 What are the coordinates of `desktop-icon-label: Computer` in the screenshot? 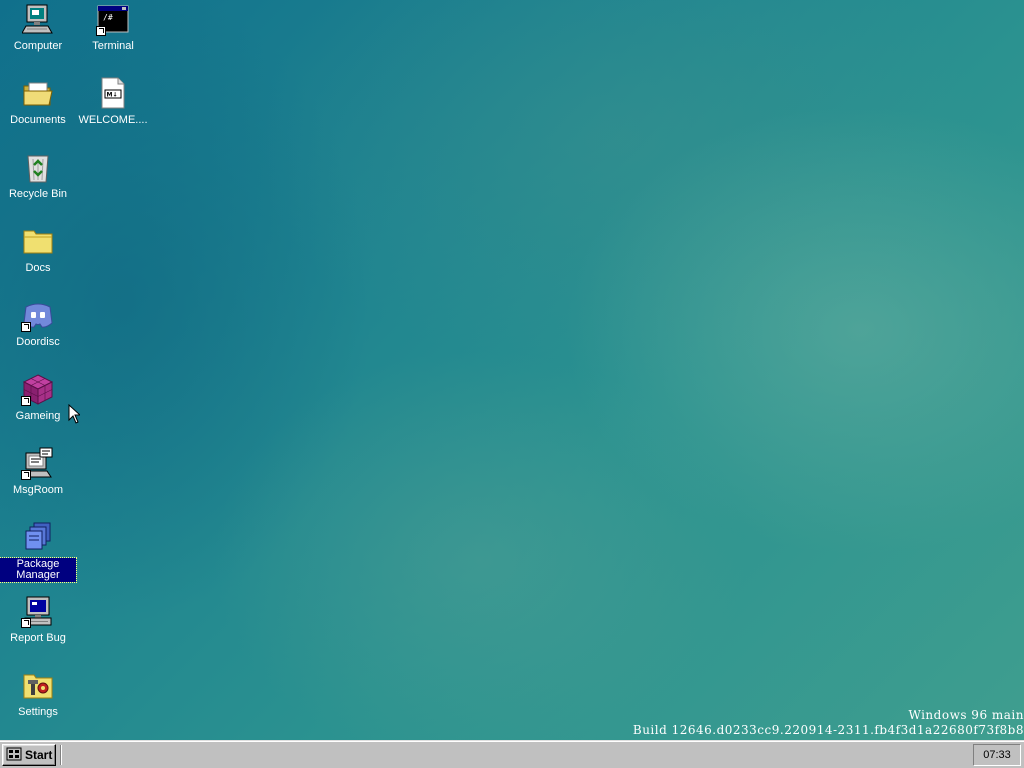 It's located at (38, 46).